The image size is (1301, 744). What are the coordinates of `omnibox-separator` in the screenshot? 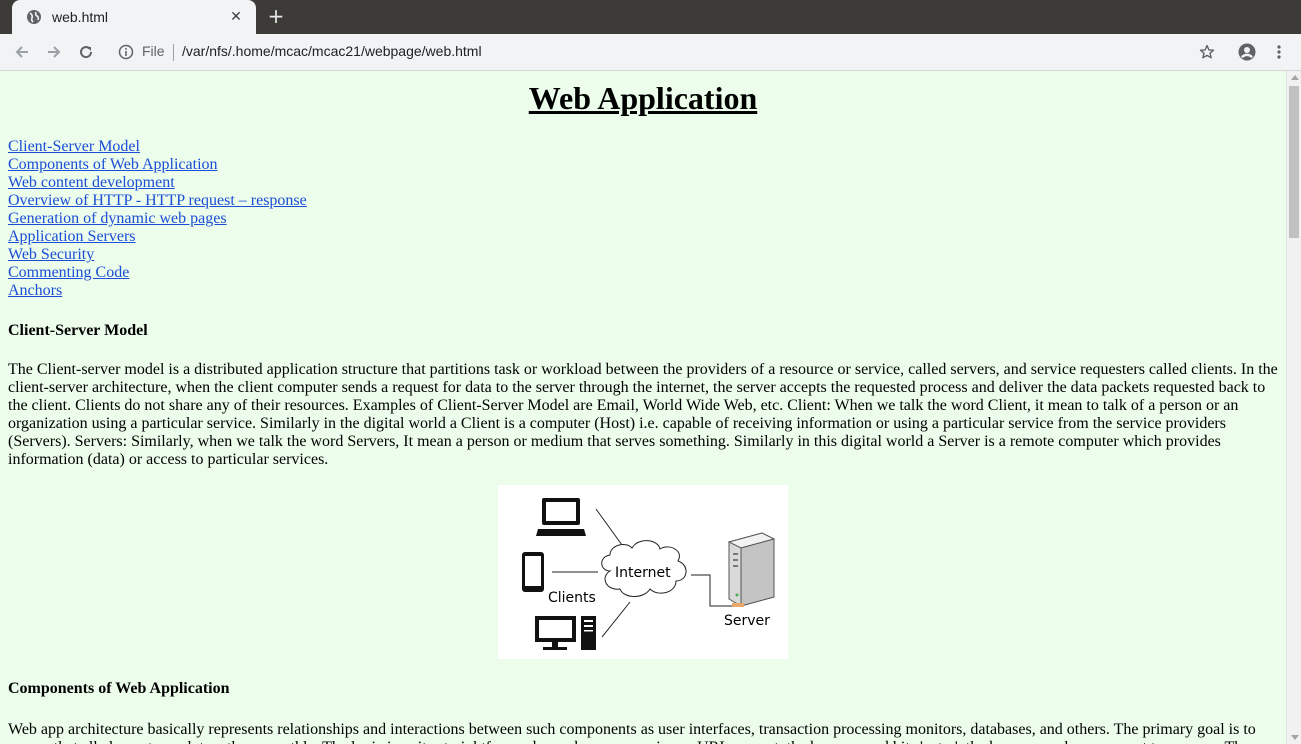 It's located at (173, 52).